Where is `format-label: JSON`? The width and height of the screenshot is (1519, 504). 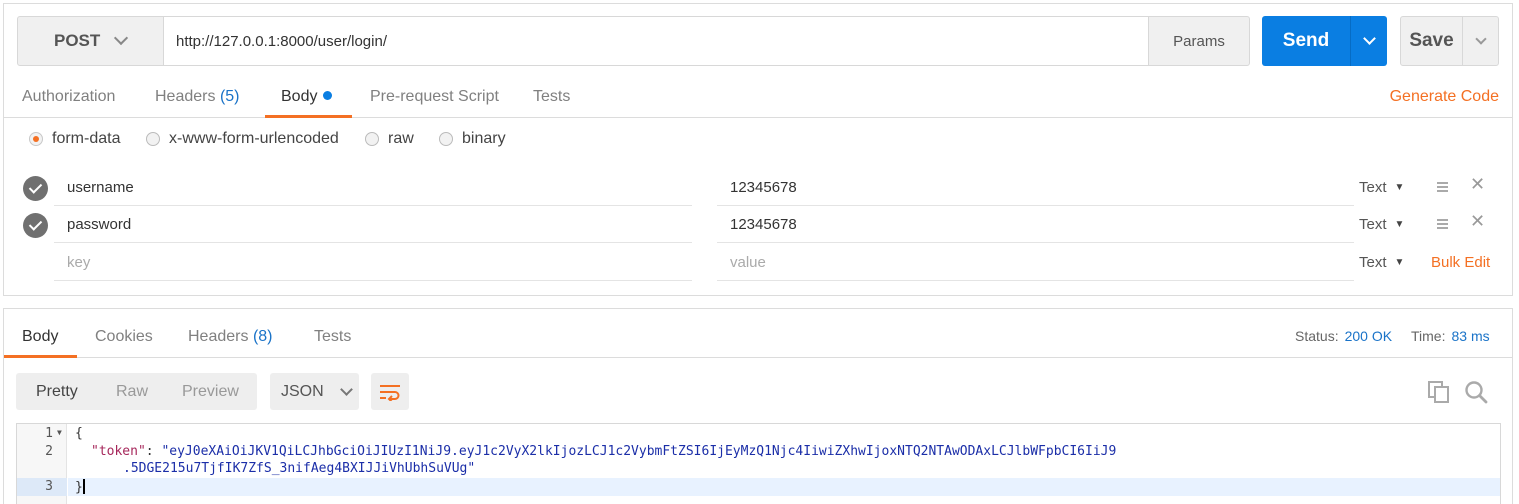
format-label: JSON is located at coordinates (302, 391).